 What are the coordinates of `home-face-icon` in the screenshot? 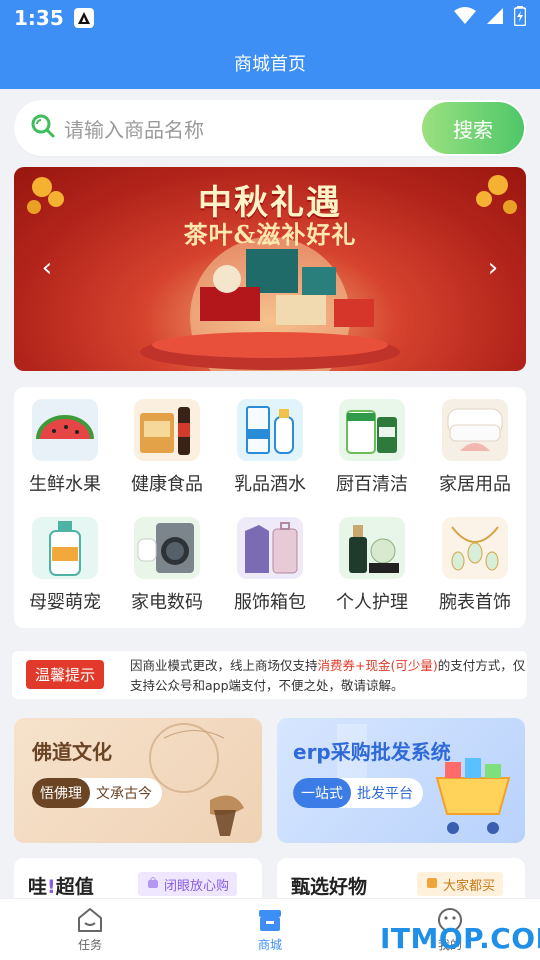 It's located at (90, 920).